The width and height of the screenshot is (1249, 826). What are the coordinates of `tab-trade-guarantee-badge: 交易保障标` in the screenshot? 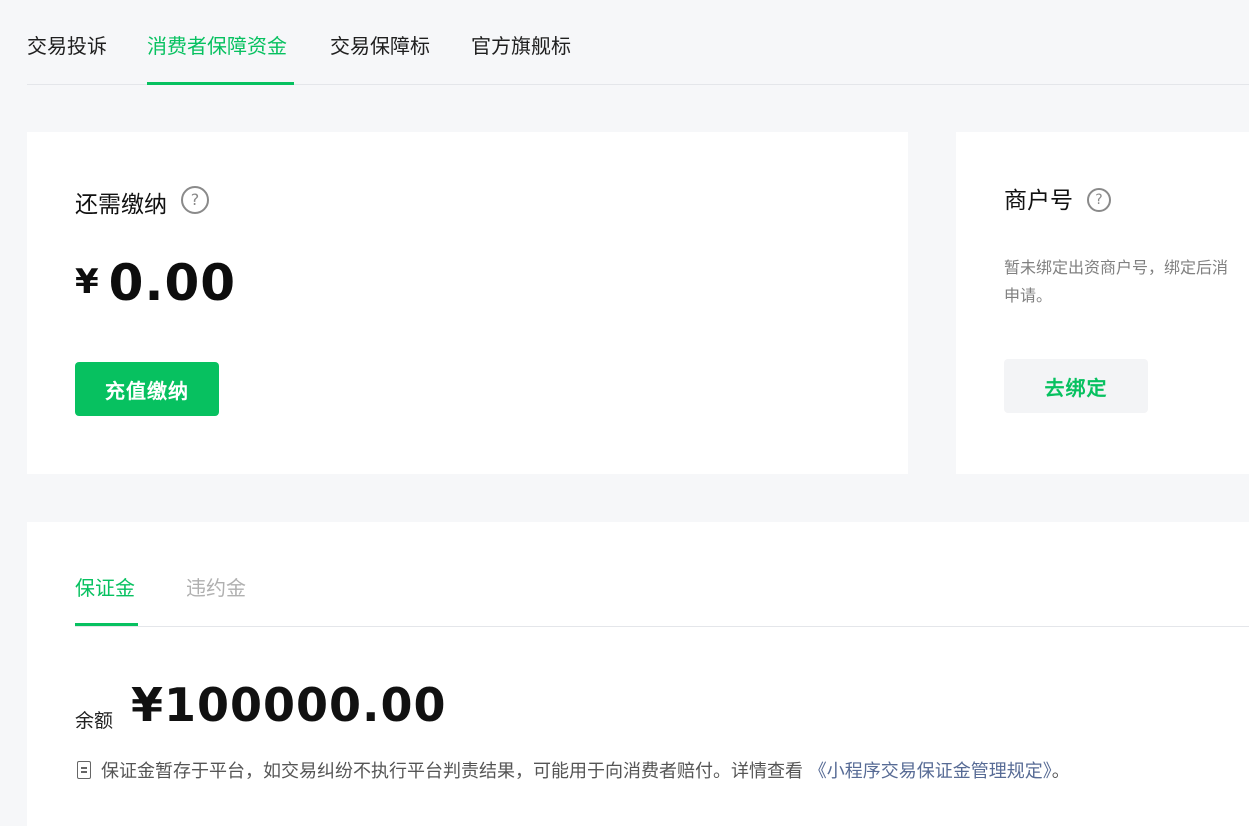 It's located at (380, 46).